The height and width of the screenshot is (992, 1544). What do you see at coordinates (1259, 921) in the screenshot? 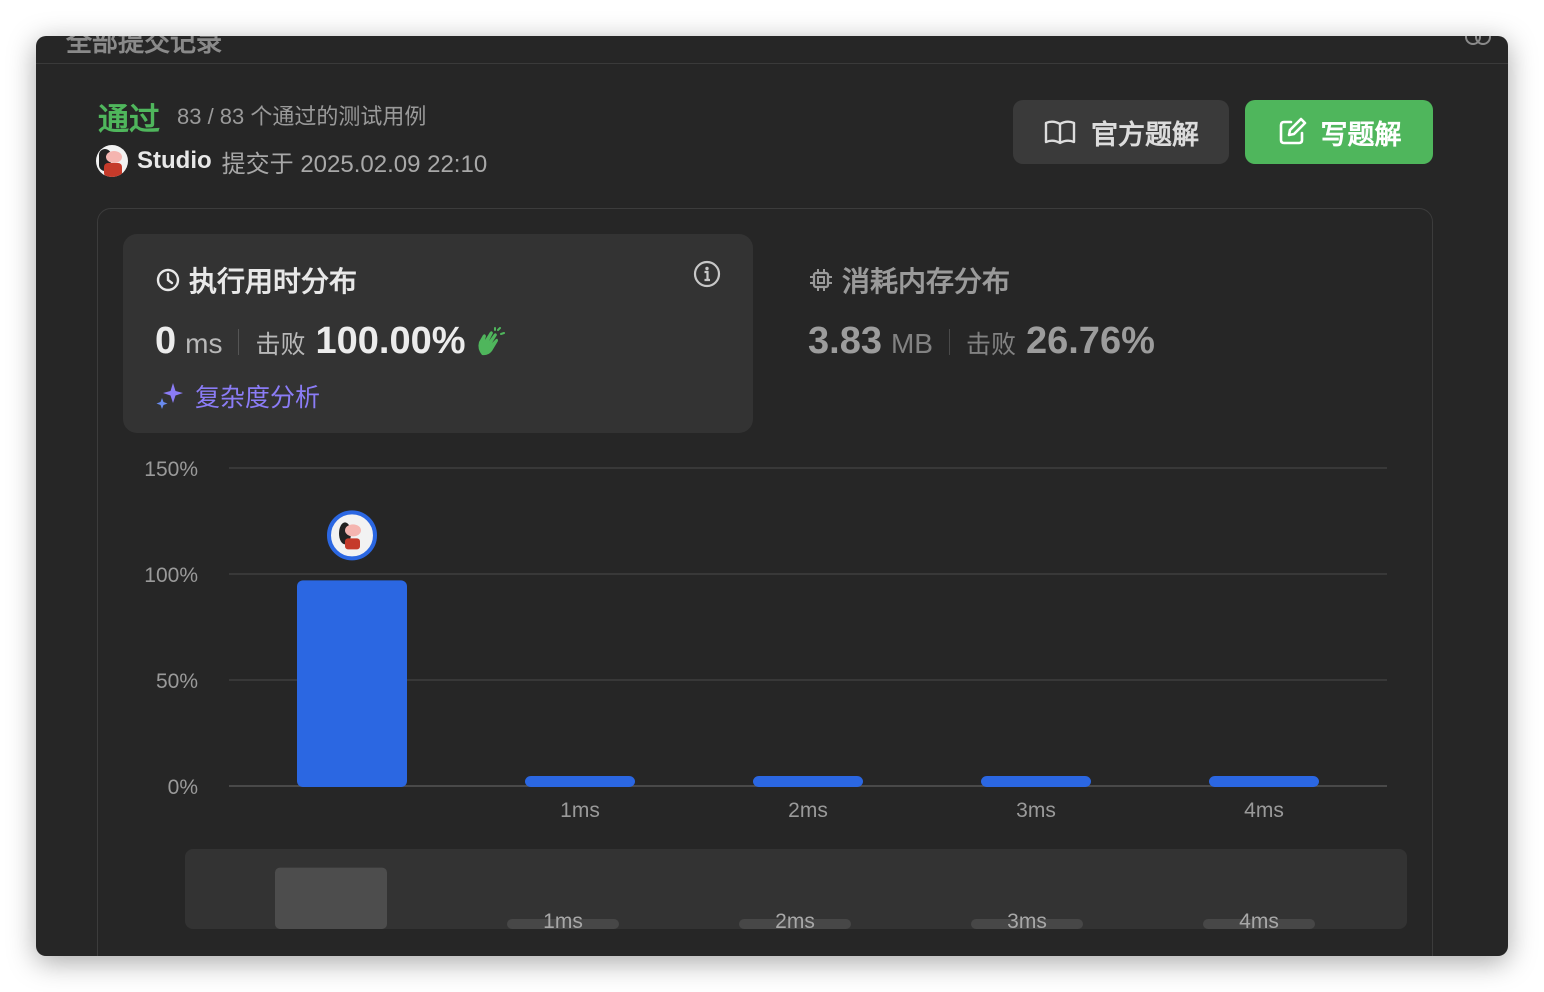
I see `overview-tick-label: 4ms` at bounding box center [1259, 921].